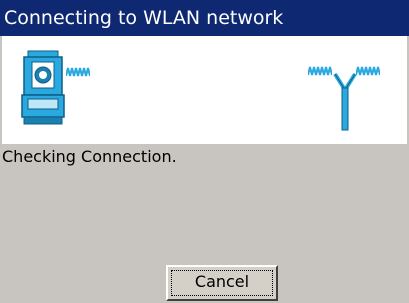 This screenshot has width=409, height=303. I want to click on cancel-button-label: Cancel, so click(222, 281).